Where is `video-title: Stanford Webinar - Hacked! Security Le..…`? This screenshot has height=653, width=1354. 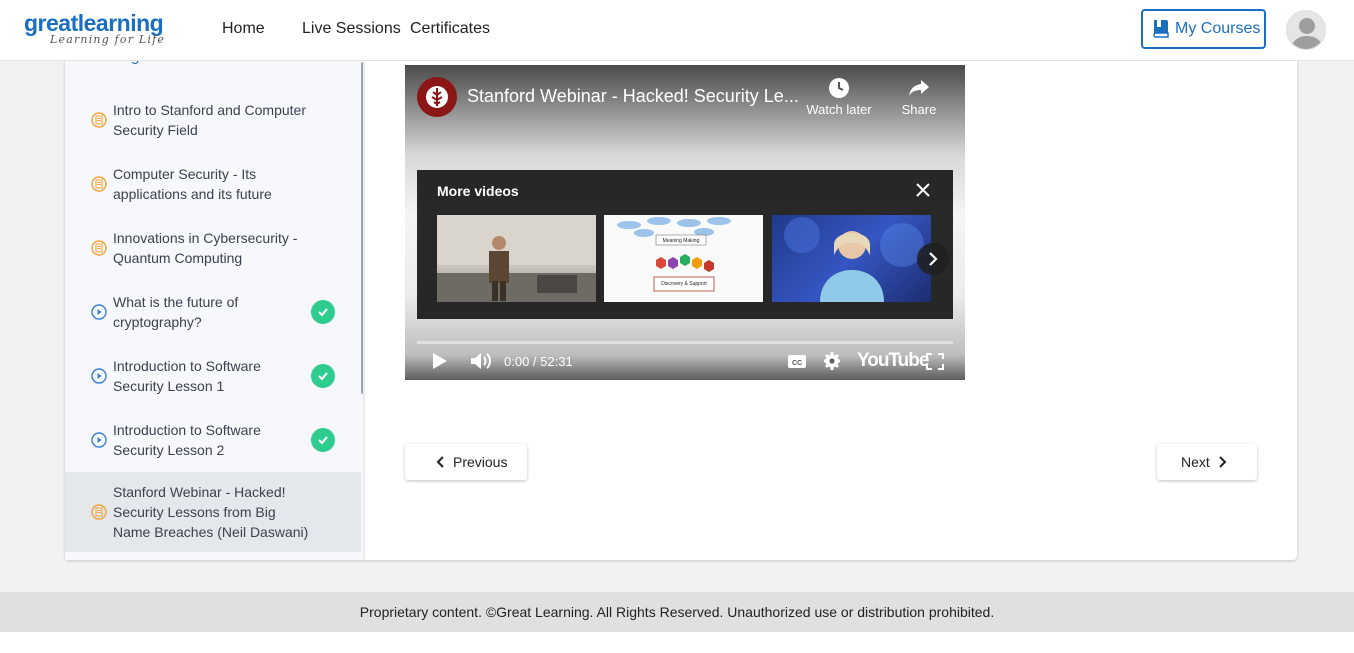
video-title: Stanford Webinar - Hacked! Security Le..… is located at coordinates (633, 96).